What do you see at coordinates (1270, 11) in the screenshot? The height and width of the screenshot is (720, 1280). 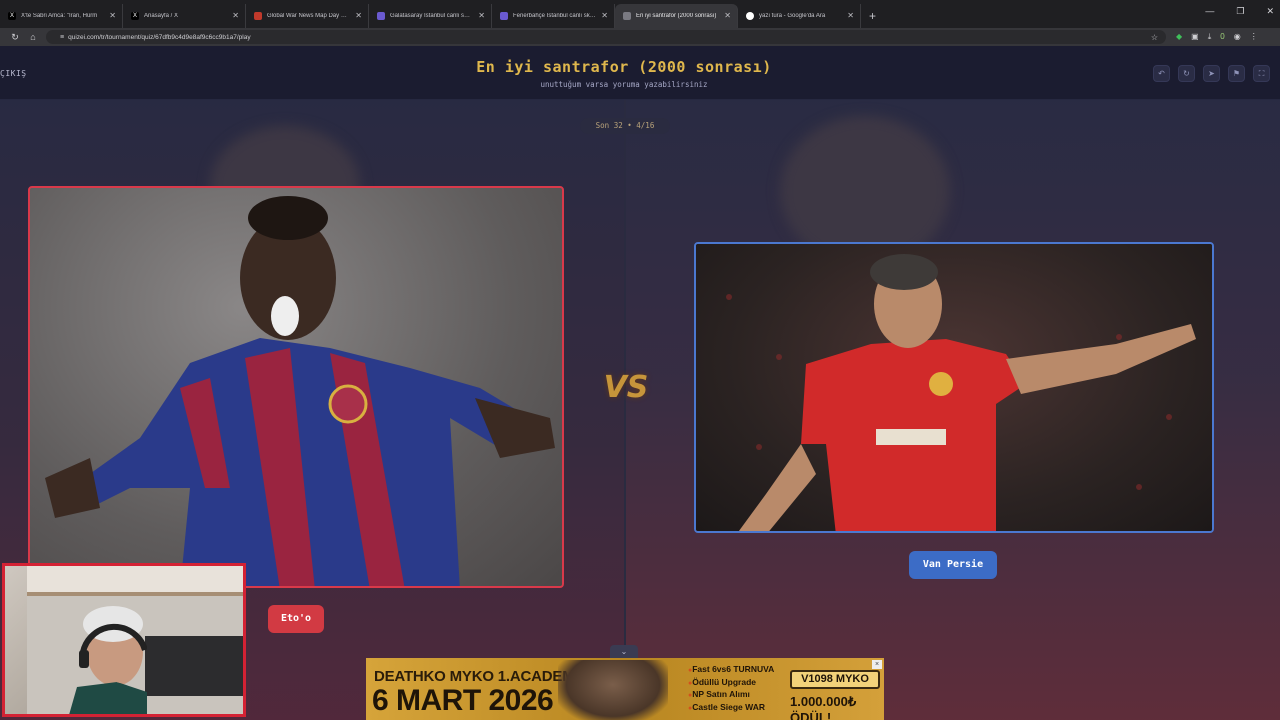 I see `close-window-icon: ✕` at bounding box center [1270, 11].